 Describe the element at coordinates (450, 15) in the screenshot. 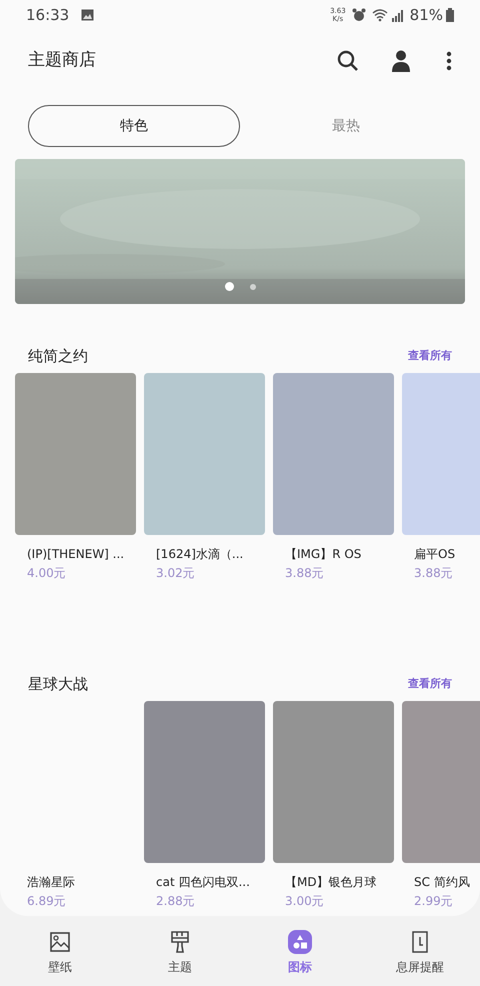

I see `battery-icon` at that location.